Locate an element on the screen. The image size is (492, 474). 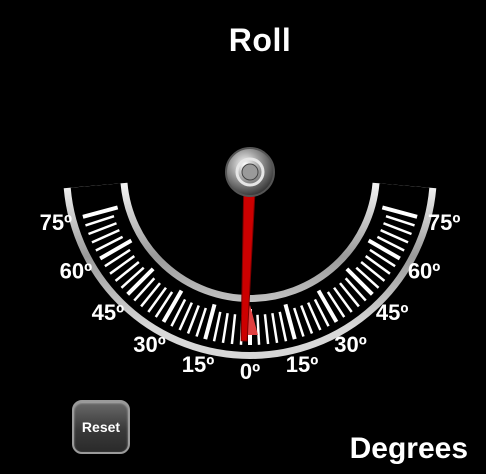
units-label: Degrees is located at coordinates (408, 448).